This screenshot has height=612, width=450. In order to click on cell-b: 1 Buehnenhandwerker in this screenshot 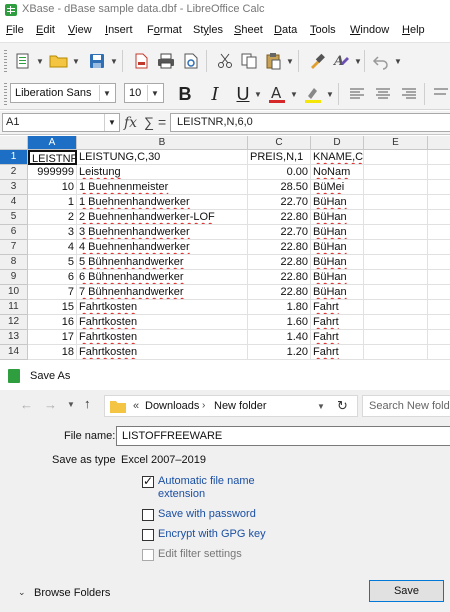, I will do `click(162, 202)`.